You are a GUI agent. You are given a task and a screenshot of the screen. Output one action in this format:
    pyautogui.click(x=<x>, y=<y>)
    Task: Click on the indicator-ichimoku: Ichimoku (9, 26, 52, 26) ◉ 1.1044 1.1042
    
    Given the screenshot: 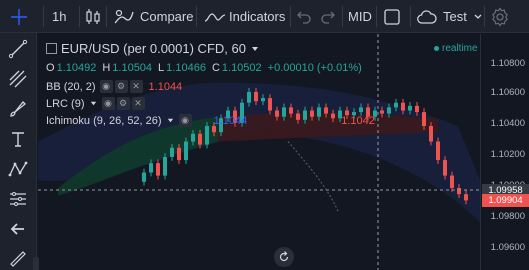 What is the action you would take?
    pyautogui.click(x=210, y=120)
    